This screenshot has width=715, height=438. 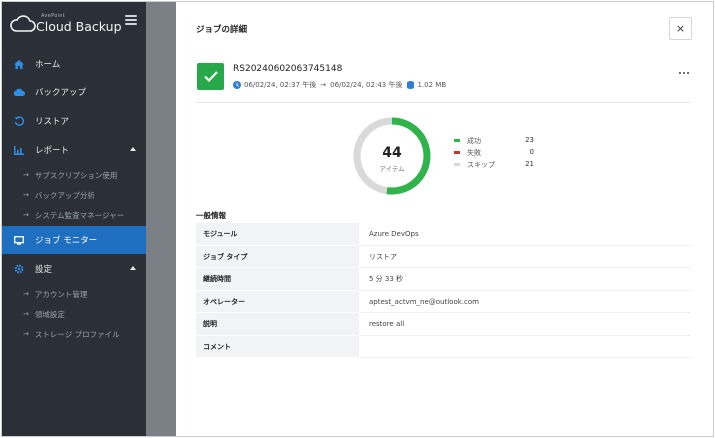 What do you see at coordinates (19, 121) in the screenshot?
I see `restore-icon` at bounding box center [19, 121].